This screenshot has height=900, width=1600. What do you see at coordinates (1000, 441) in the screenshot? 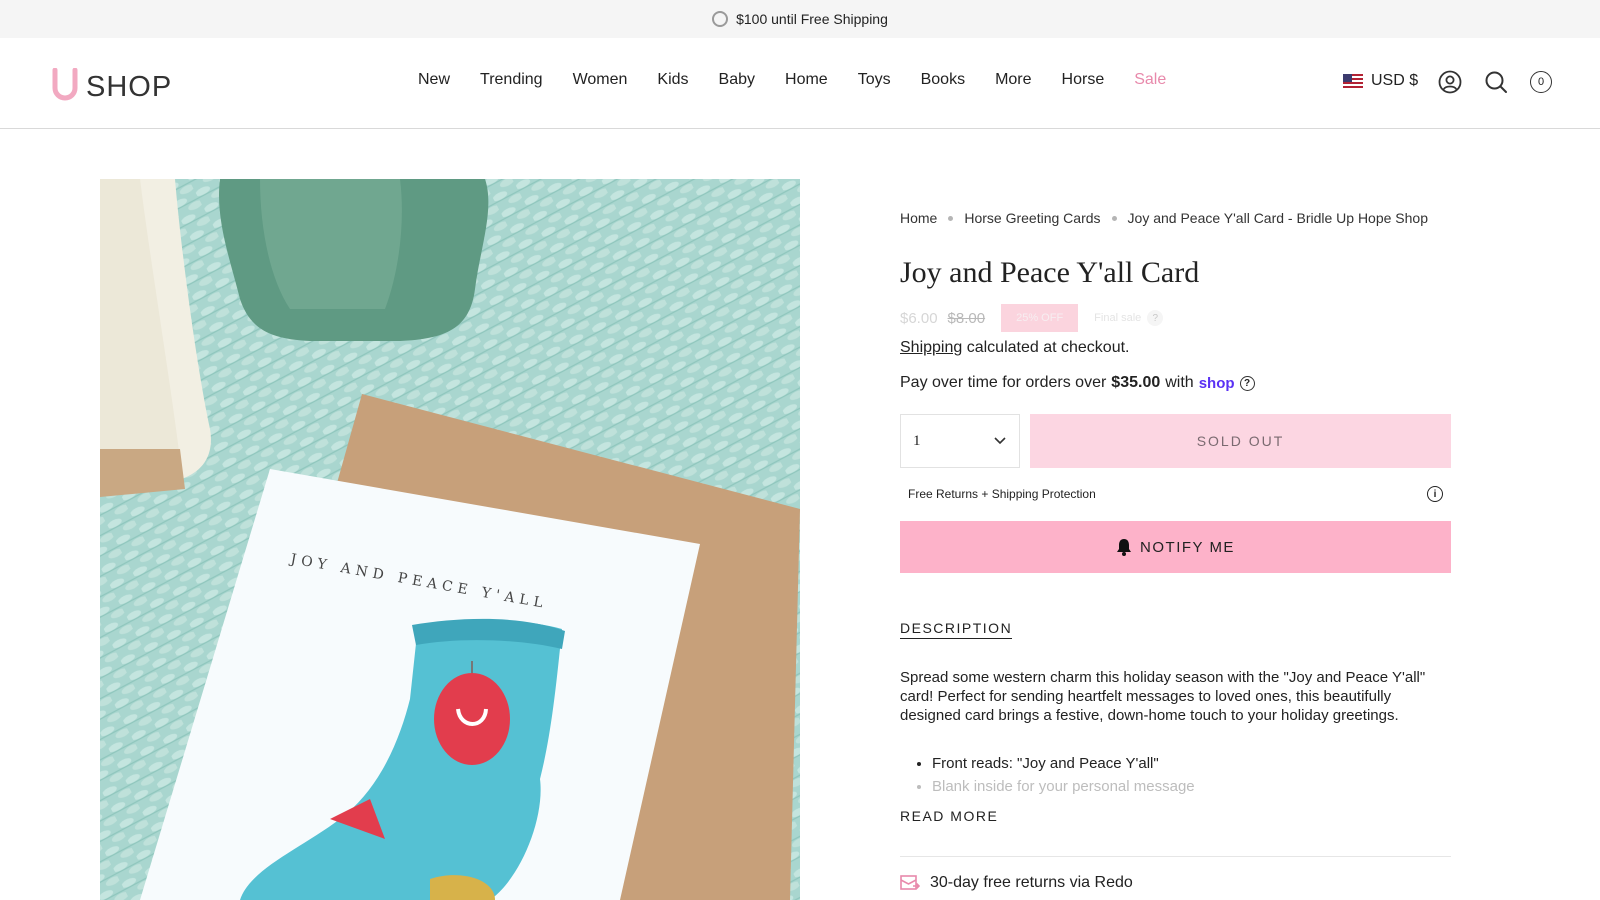
I see `chevron-down-icon` at bounding box center [1000, 441].